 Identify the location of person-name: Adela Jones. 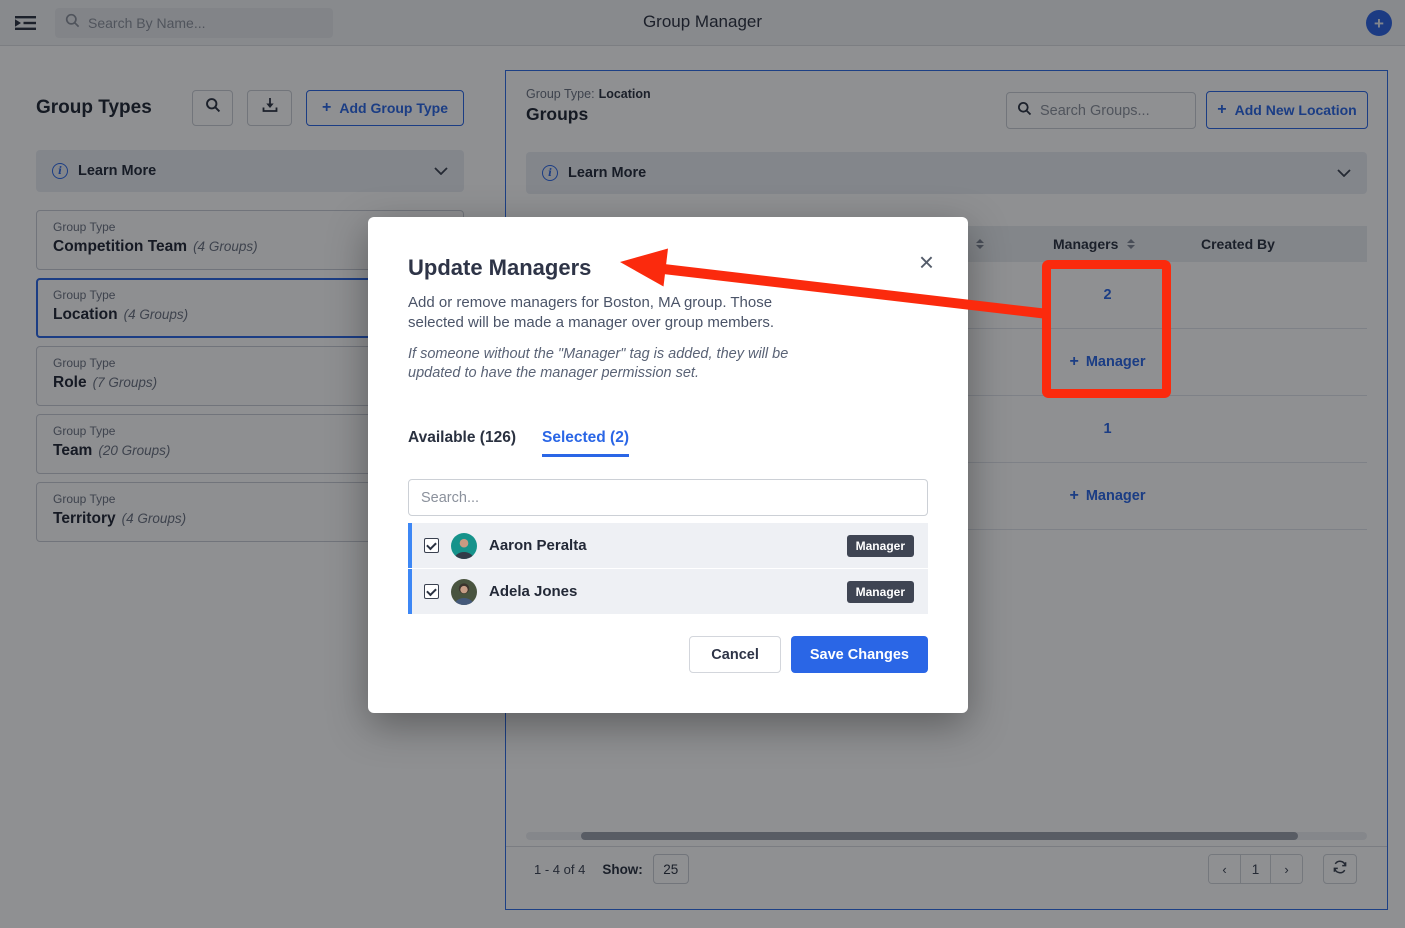
(533, 591).